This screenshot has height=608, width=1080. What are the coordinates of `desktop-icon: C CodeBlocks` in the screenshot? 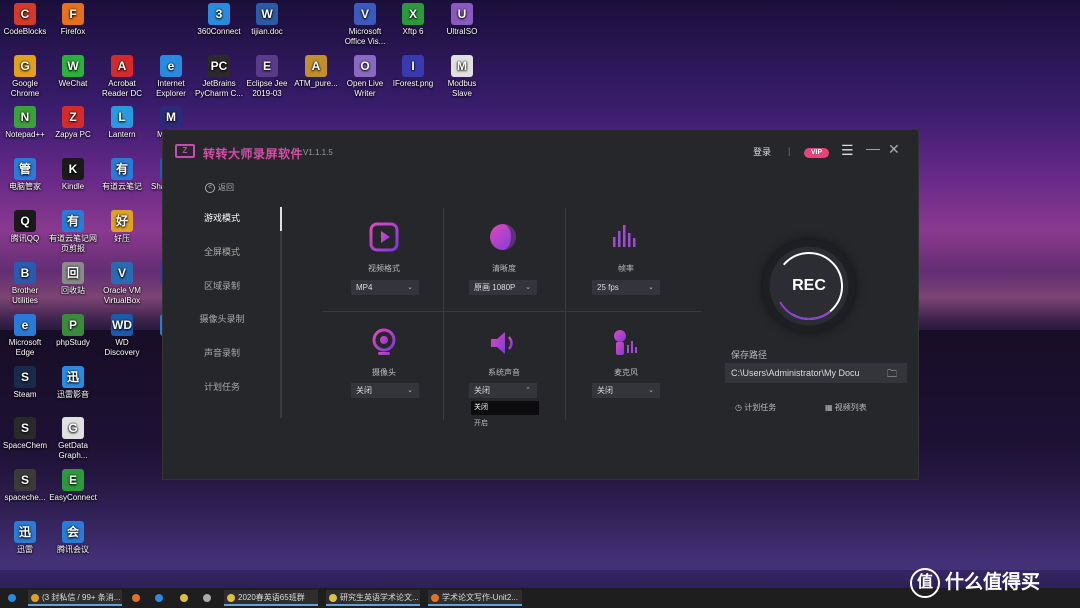 It's located at (25, 20).